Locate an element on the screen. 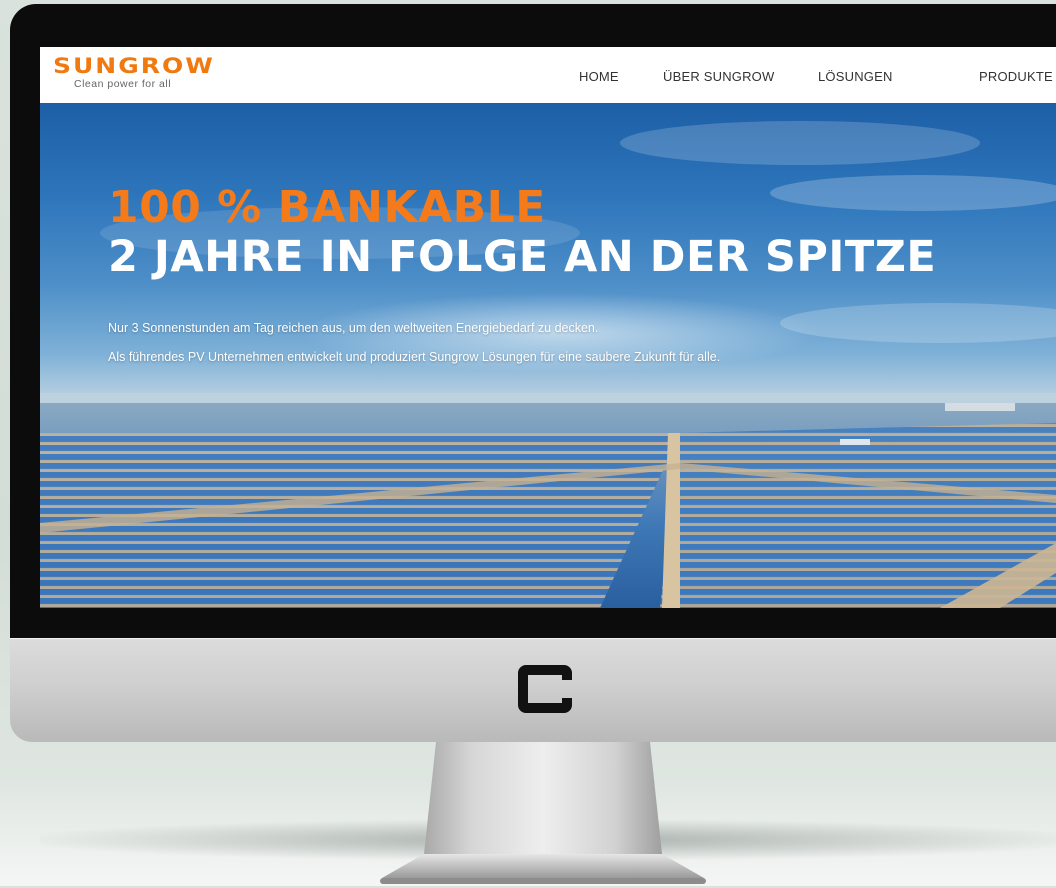 The image size is (1056, 888). monitor-chin is located at coordinates (533, 690).